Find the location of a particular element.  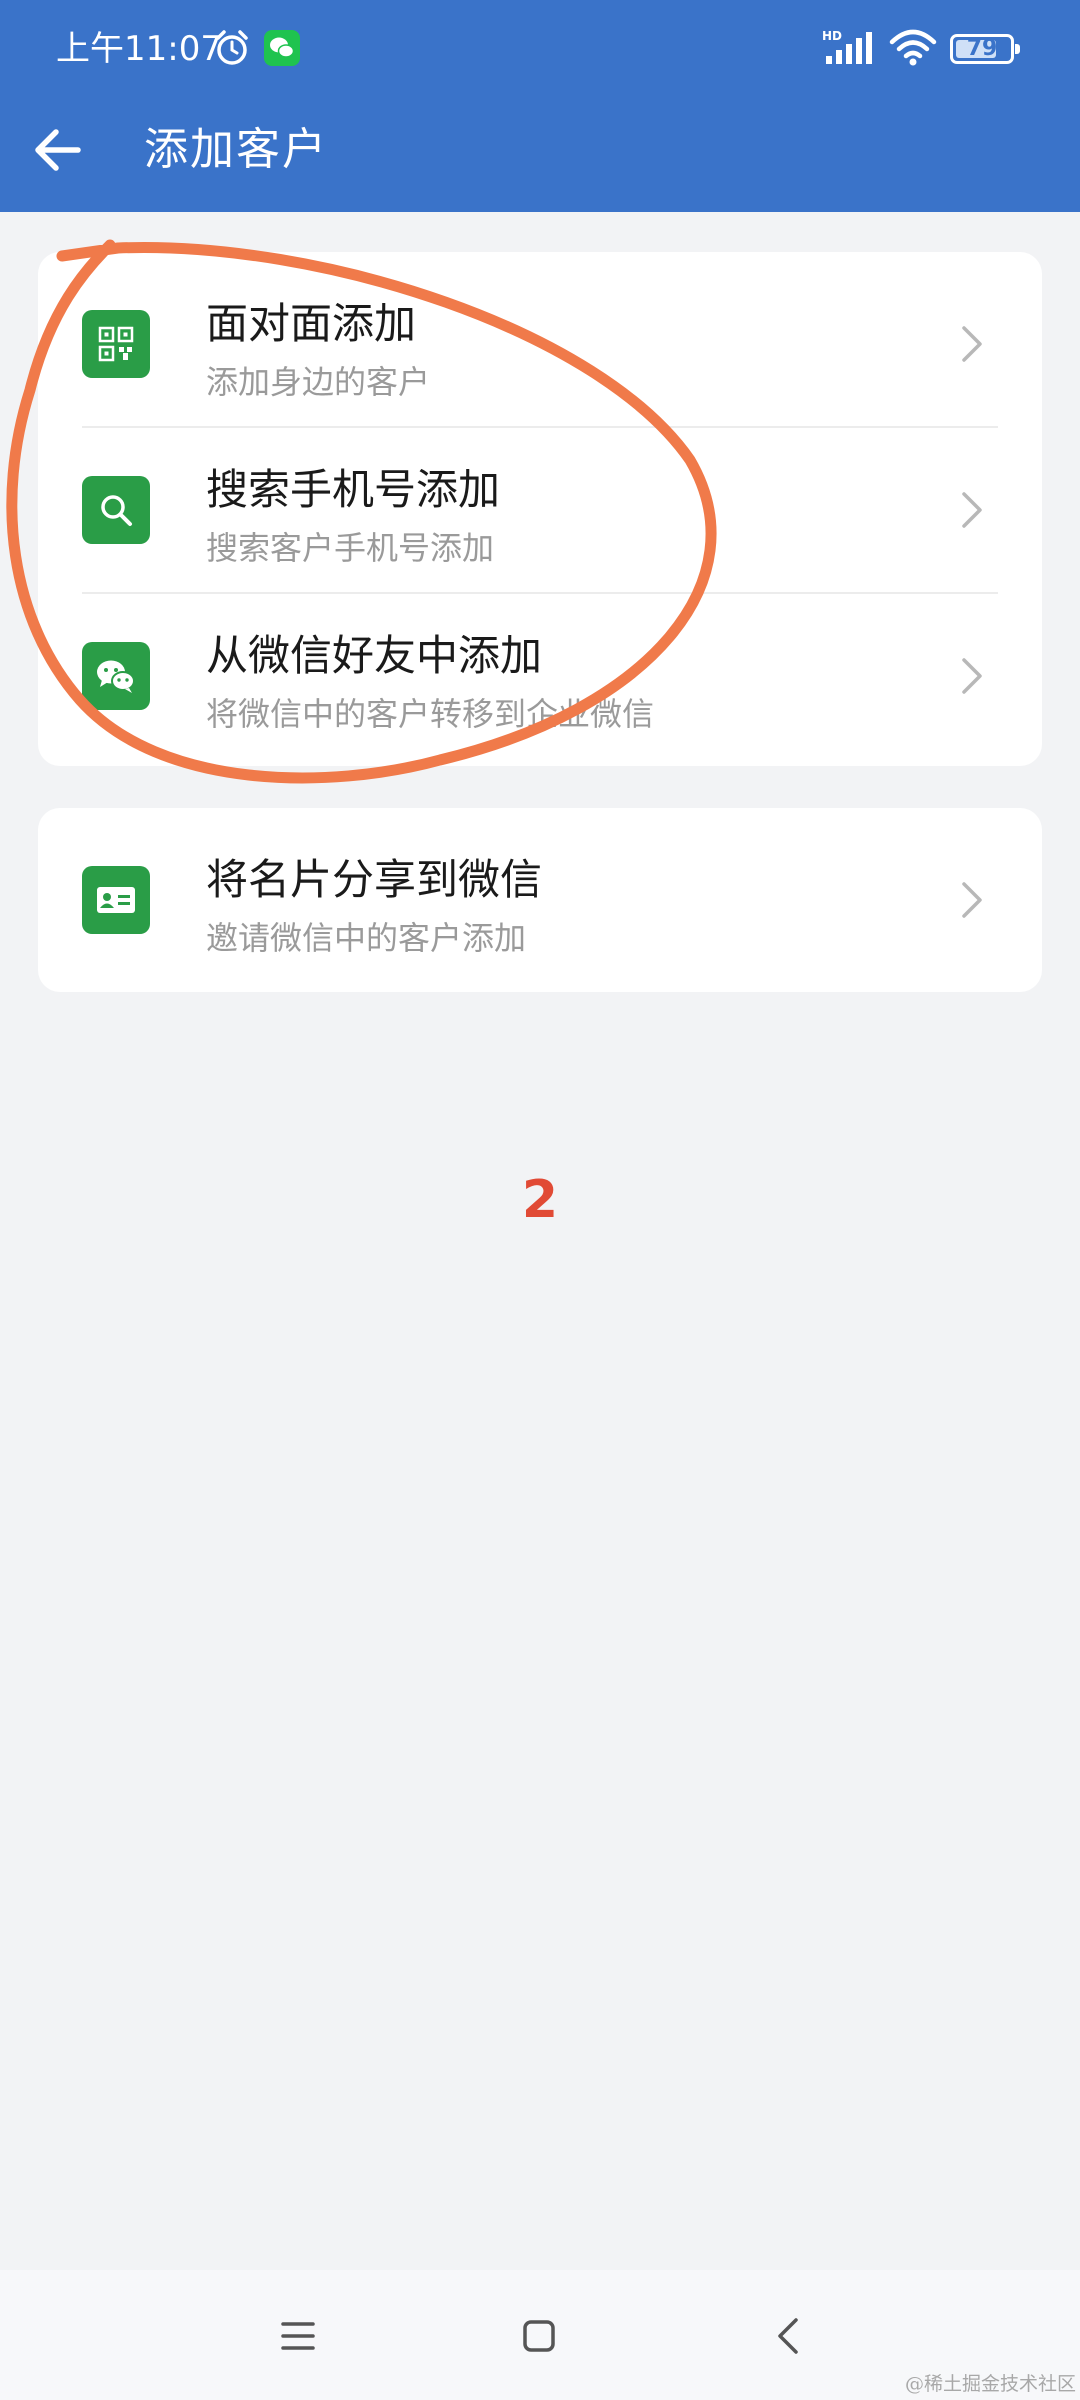

item-title: 搜索手机号添加 is located at coordinates (353, 489).